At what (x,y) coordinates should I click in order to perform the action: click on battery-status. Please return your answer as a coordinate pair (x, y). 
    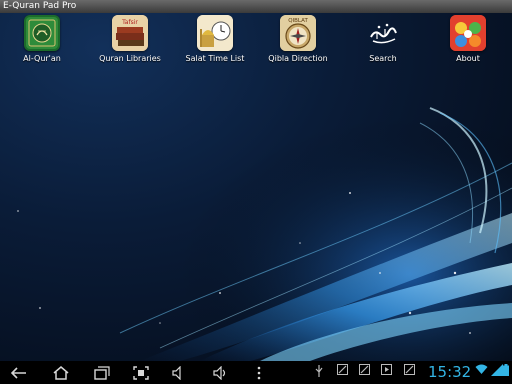
    Looking at the image, I should click on (506, 370).